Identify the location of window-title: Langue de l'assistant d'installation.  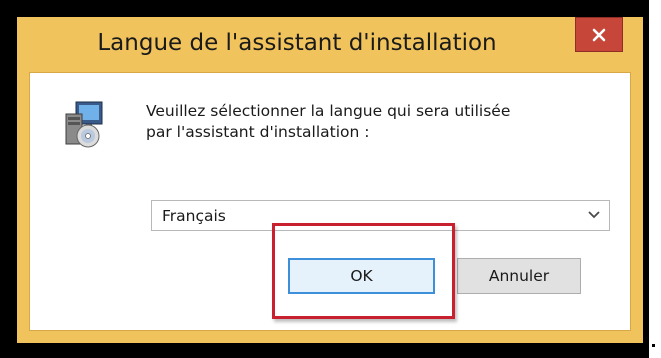
(297, 43).